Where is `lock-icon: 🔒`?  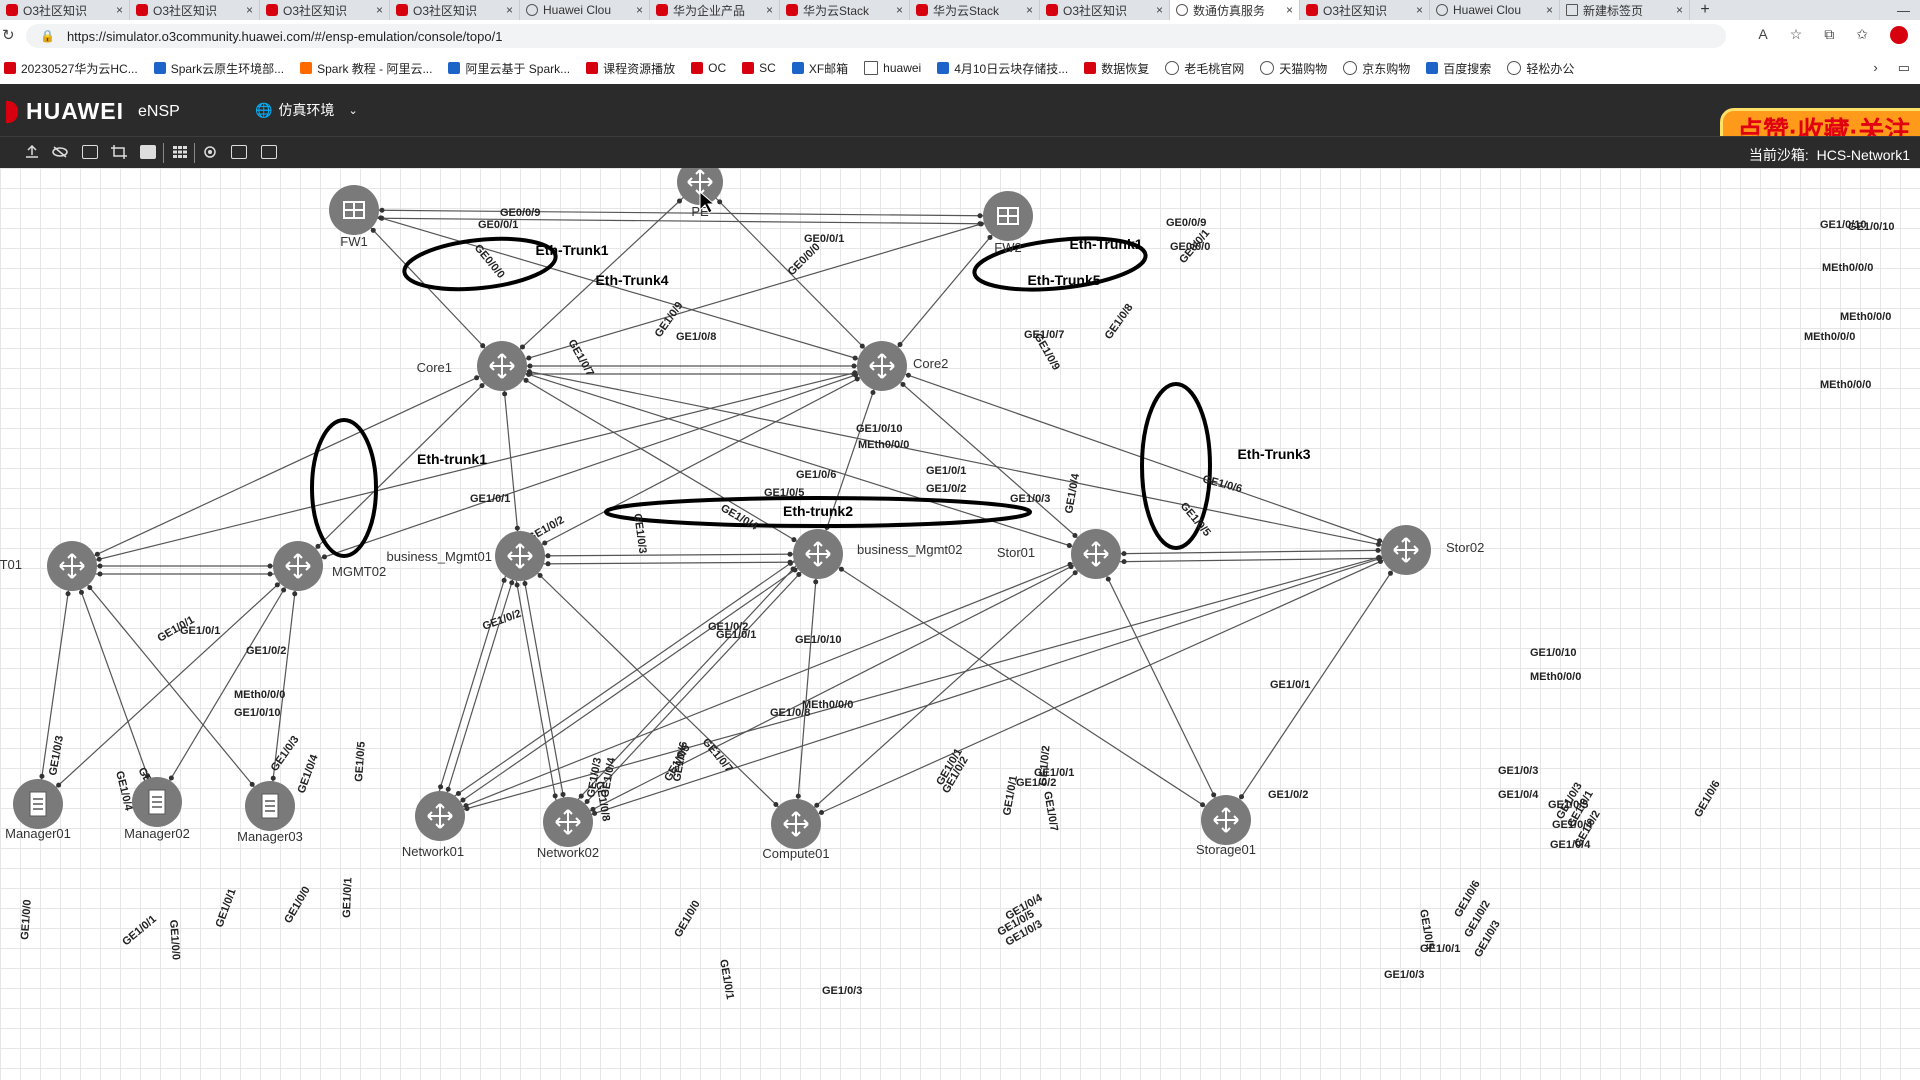
lock-icon: 🔒 is located at coordinates (47, 36).